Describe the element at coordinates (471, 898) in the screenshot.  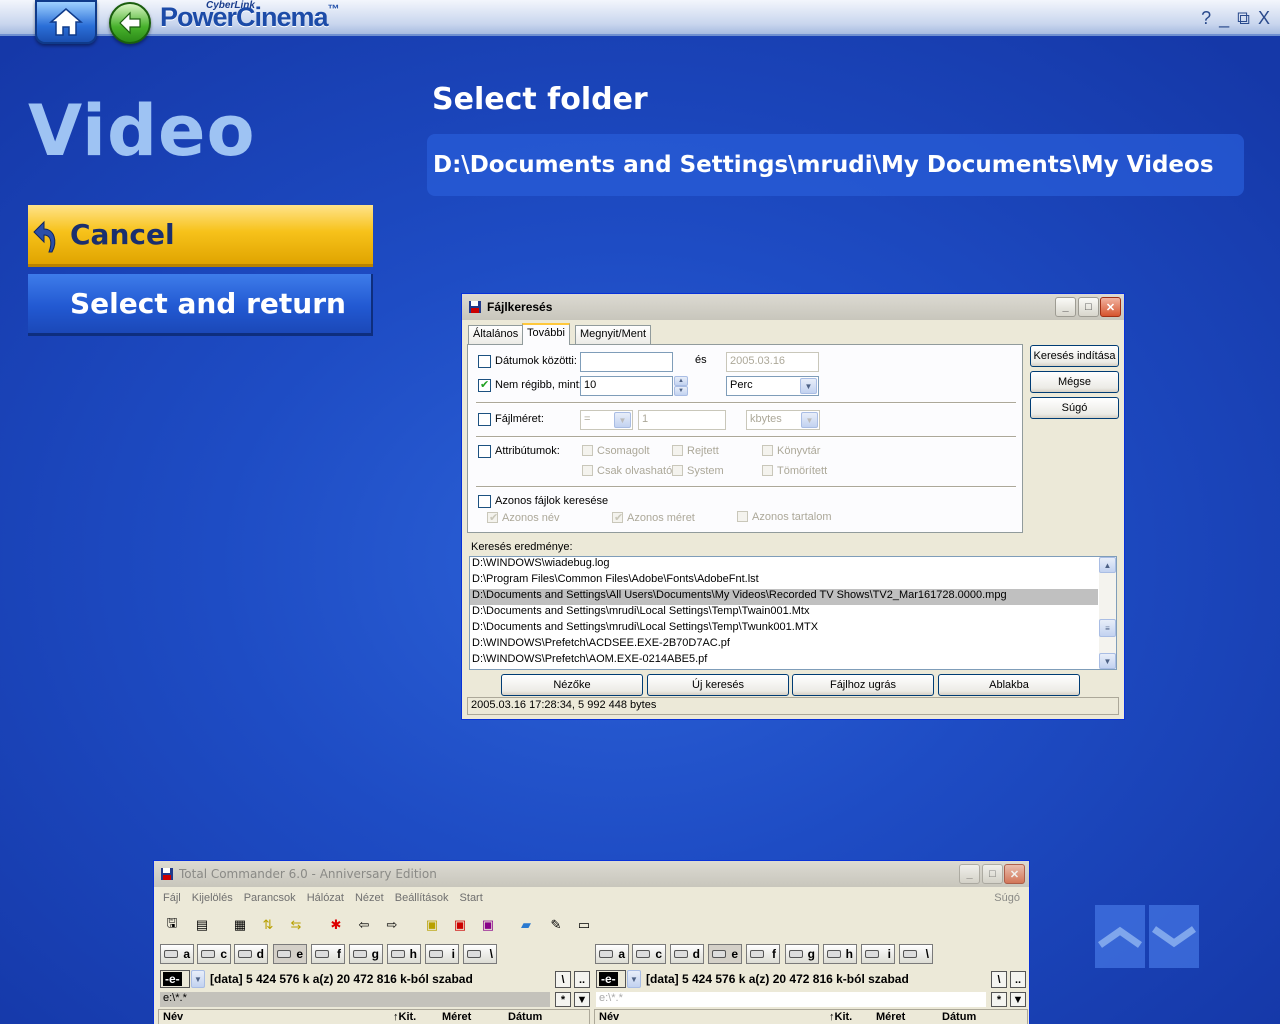
I see `tc-menu-start: Start` at that location.